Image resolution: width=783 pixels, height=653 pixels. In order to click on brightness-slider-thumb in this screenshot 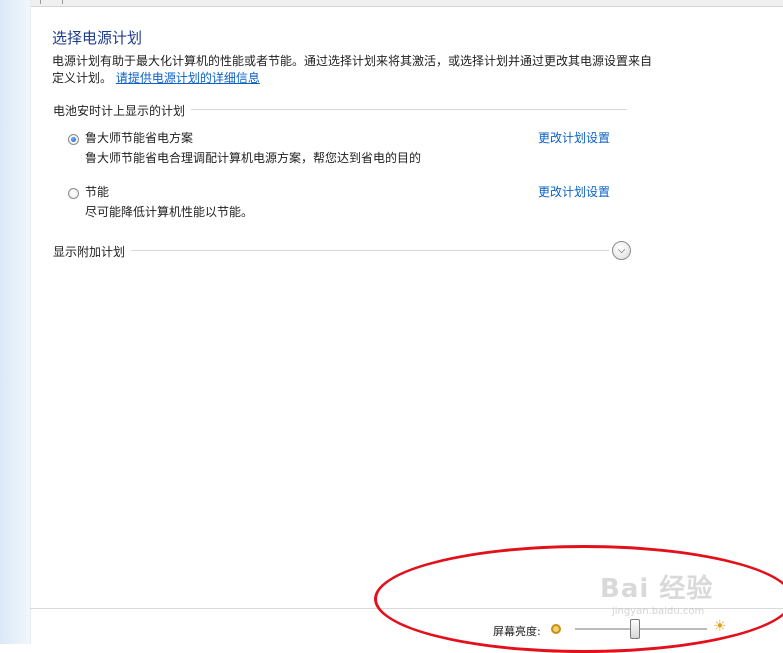, I will do `click(634, 629)`.